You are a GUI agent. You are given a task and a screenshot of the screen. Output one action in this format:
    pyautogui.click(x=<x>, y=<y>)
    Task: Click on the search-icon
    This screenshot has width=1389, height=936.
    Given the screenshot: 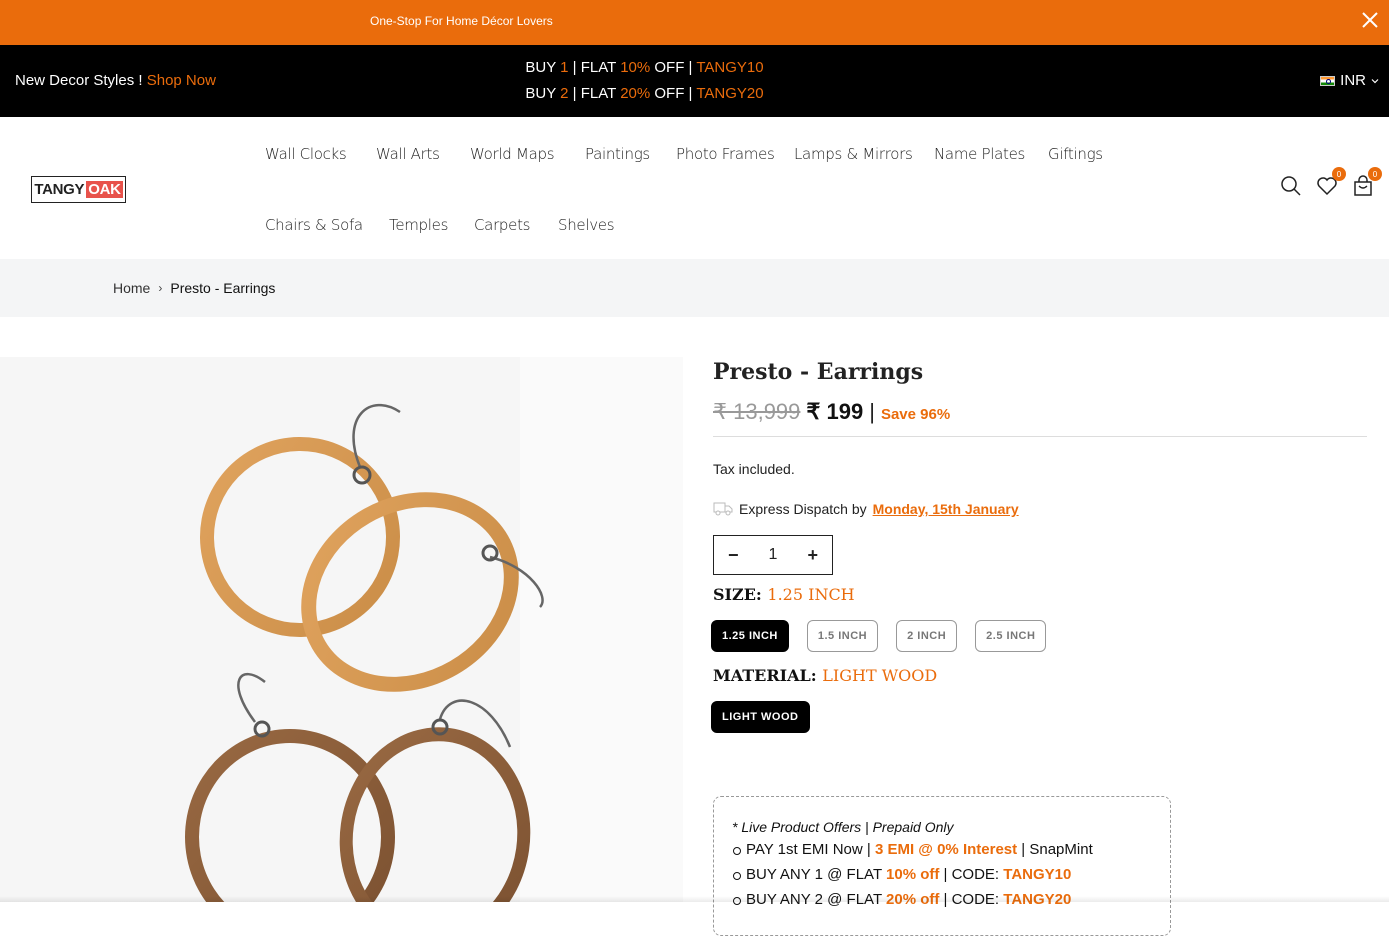 What is the action you would take?
    pyautogui.click(x=1291, y=186)
    